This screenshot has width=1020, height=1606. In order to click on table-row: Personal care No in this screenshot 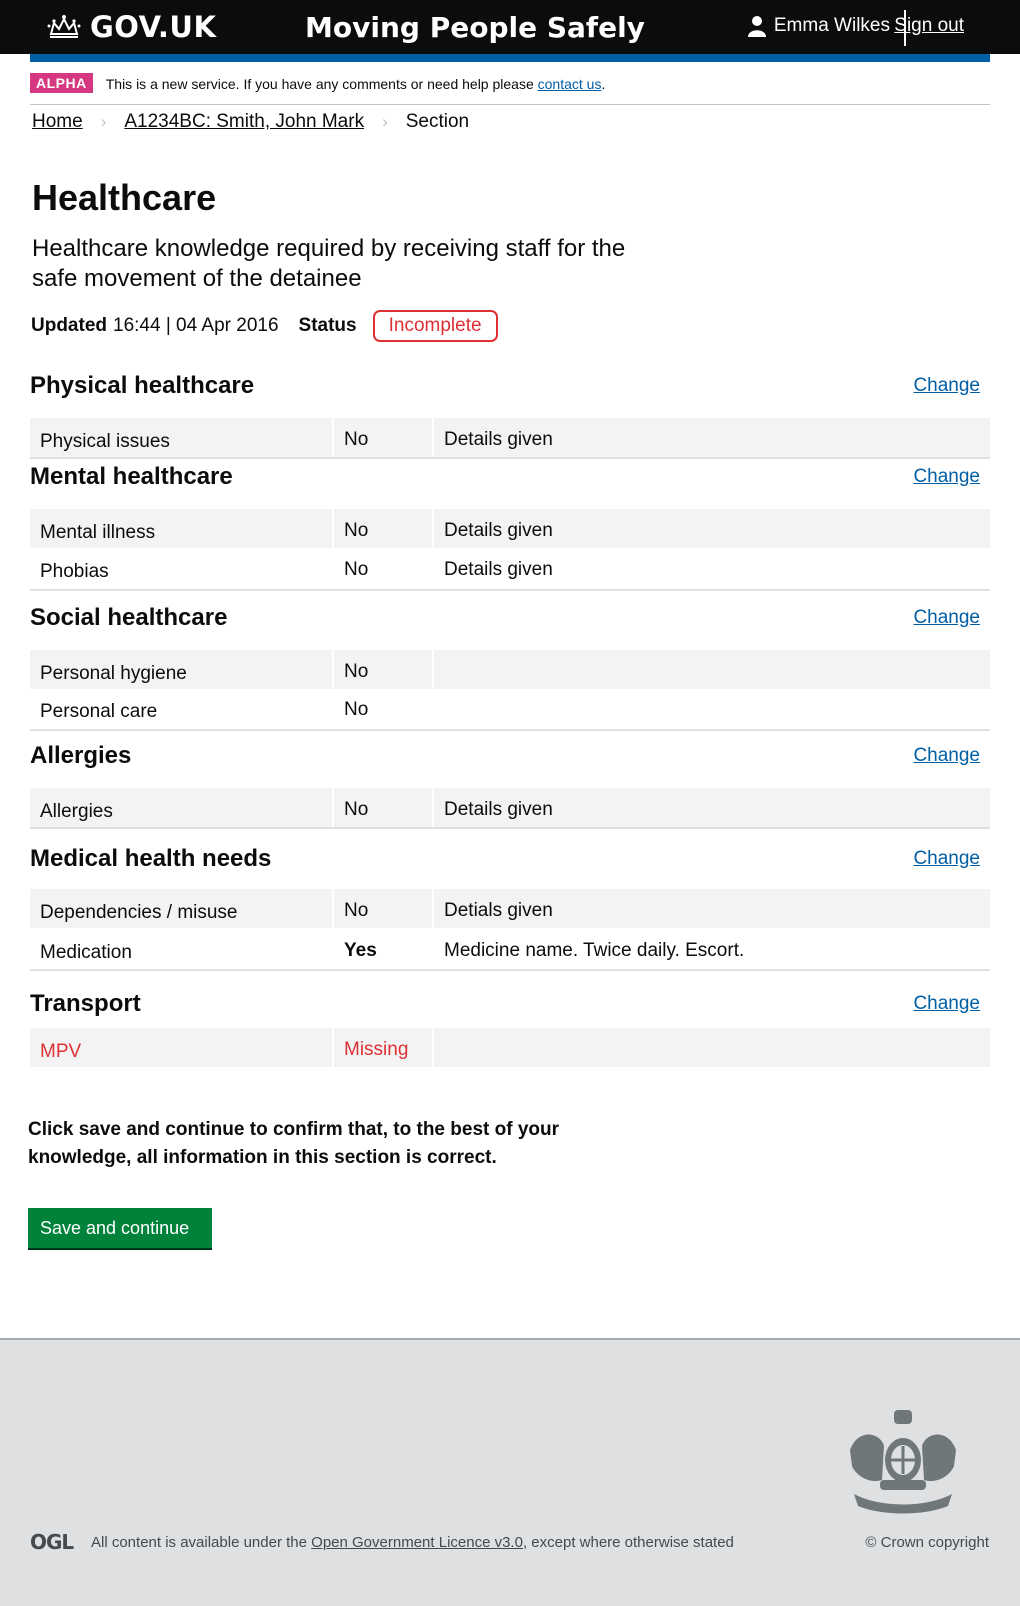, I will do `click(510, 707)`.